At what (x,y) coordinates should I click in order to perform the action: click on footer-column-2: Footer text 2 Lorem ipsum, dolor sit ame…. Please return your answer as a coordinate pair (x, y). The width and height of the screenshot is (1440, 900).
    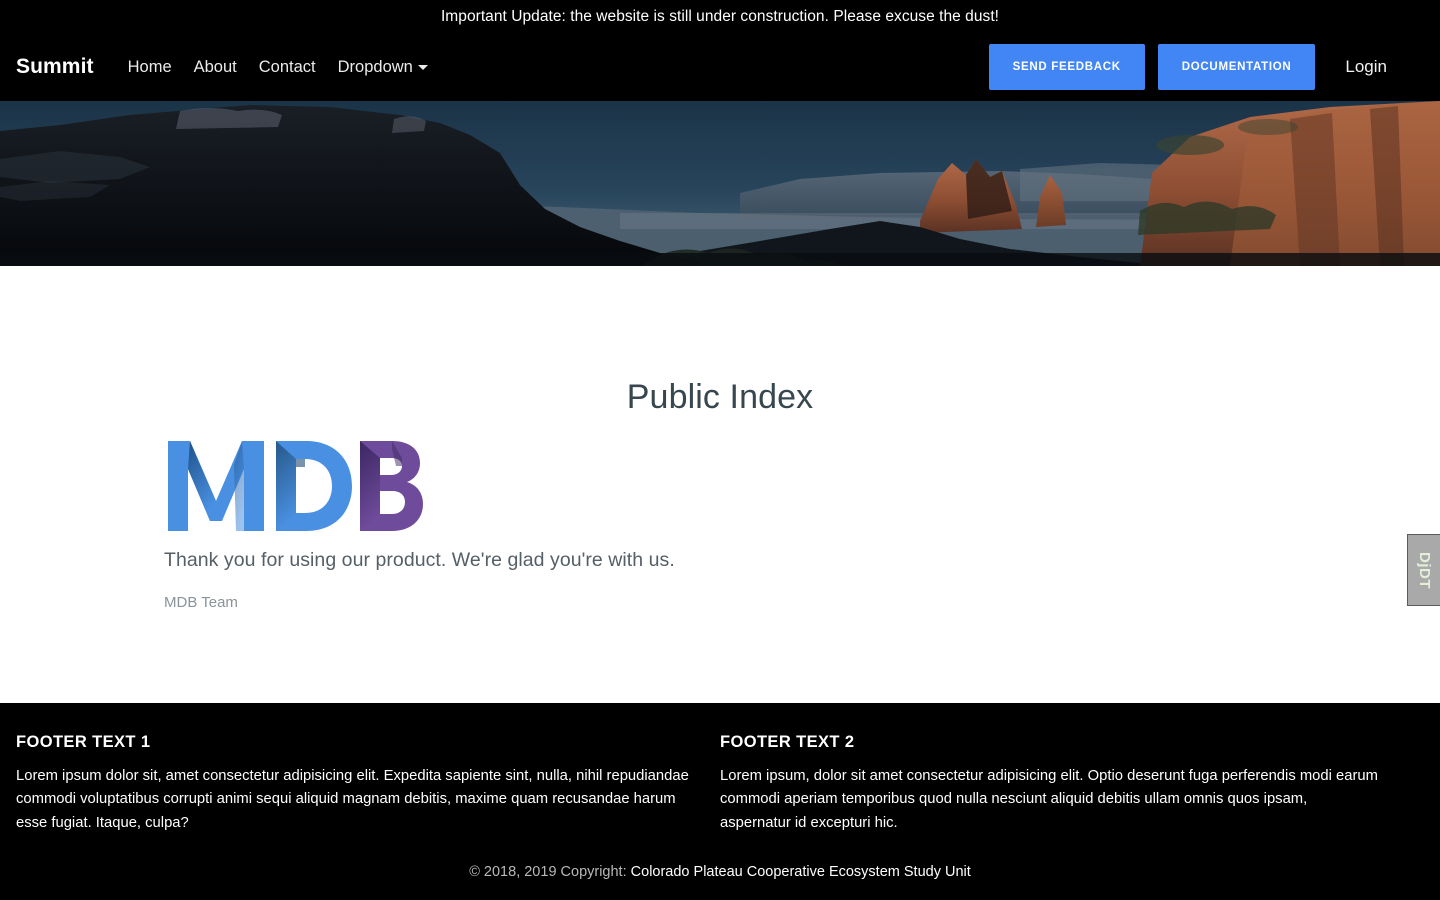
    Looking at the image, I should click on (1072, 784).